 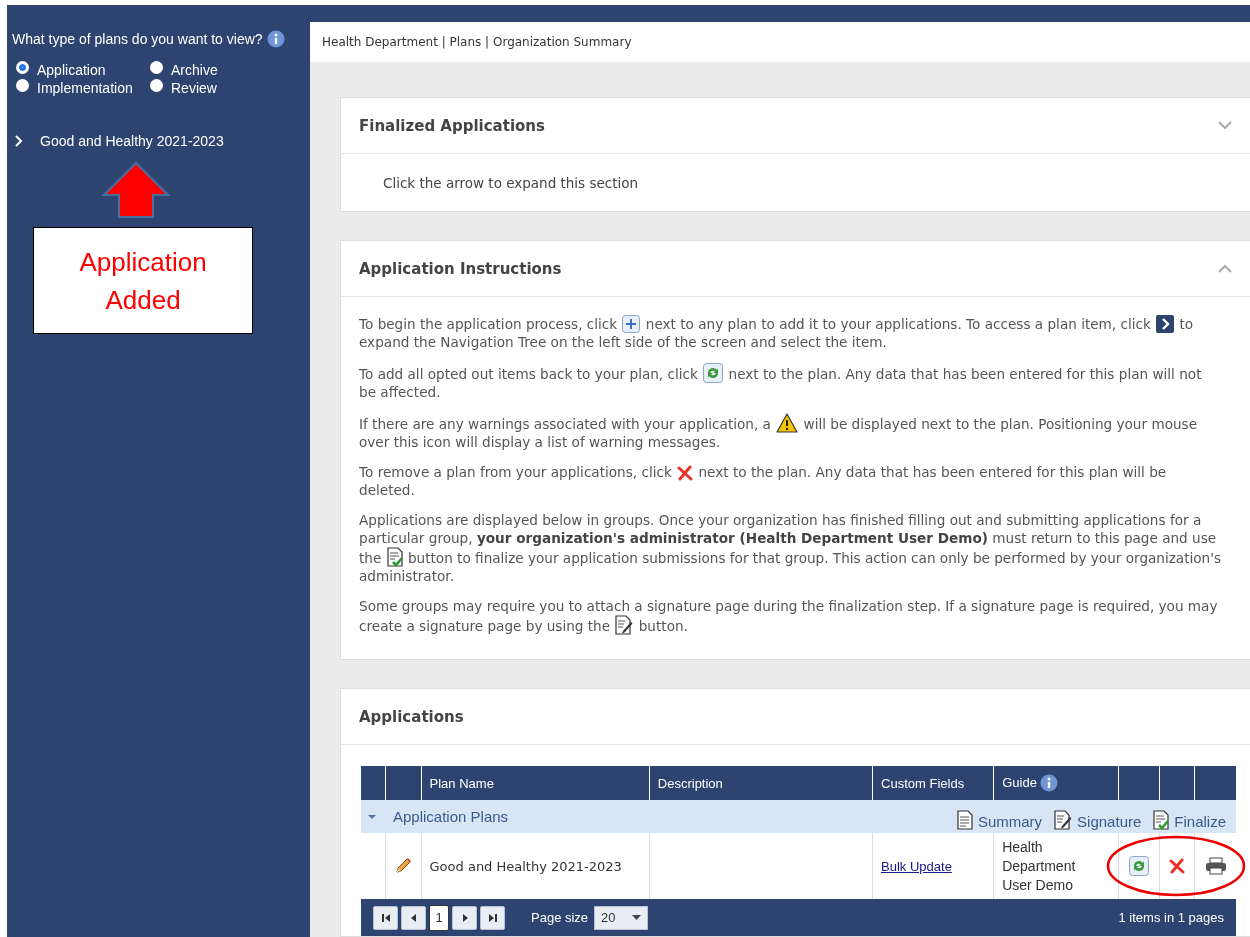 What do you see at coordinates (1098, 819) in the screenshot?
I see `group-action-button: Signature` at bounding box center [1098, 819].